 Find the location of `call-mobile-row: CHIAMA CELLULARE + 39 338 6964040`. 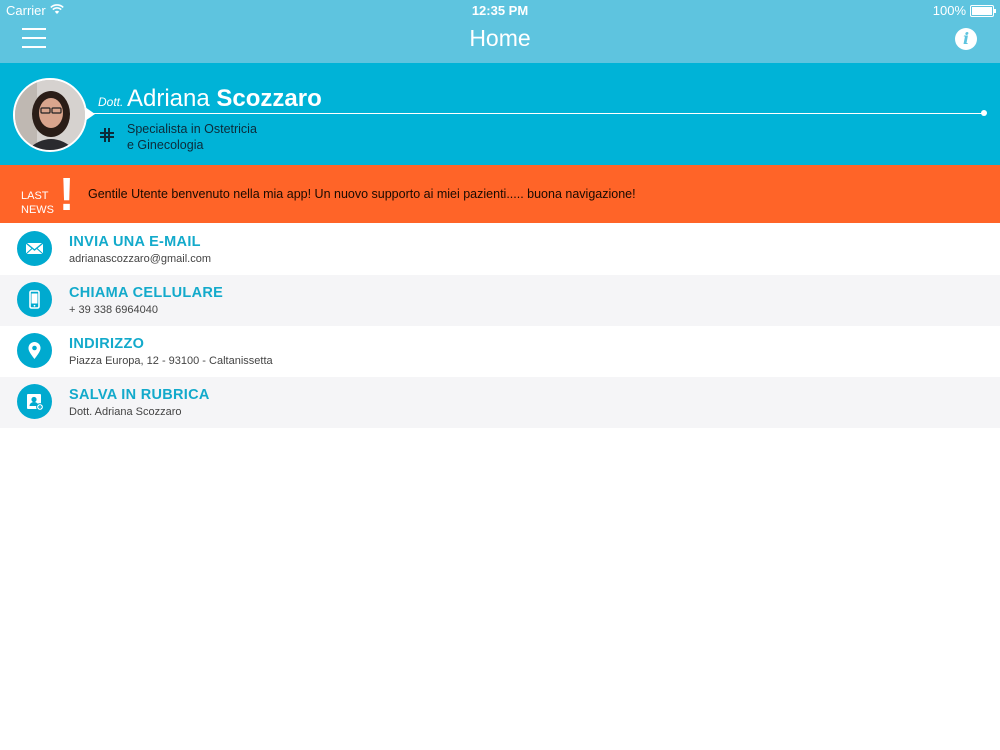

call-mobile-row: CHIAMA CELLULARE + 39 338 6964040 is located at coordinates (500, 300).